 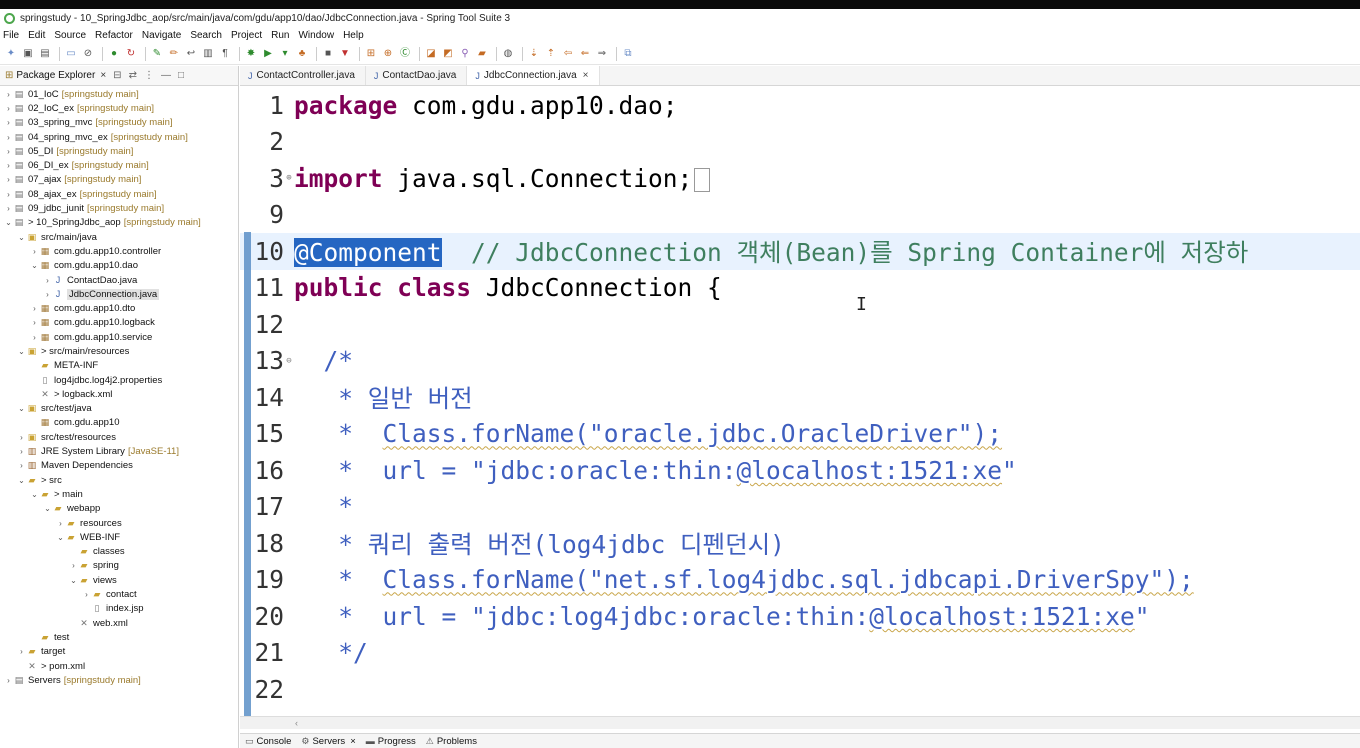 What do you see at coordinates (119, 108) in the screenshot?
I see `tree-item: › ▤ 02_IoC_ex [springstudy main]` at bounding box center [119, 108].